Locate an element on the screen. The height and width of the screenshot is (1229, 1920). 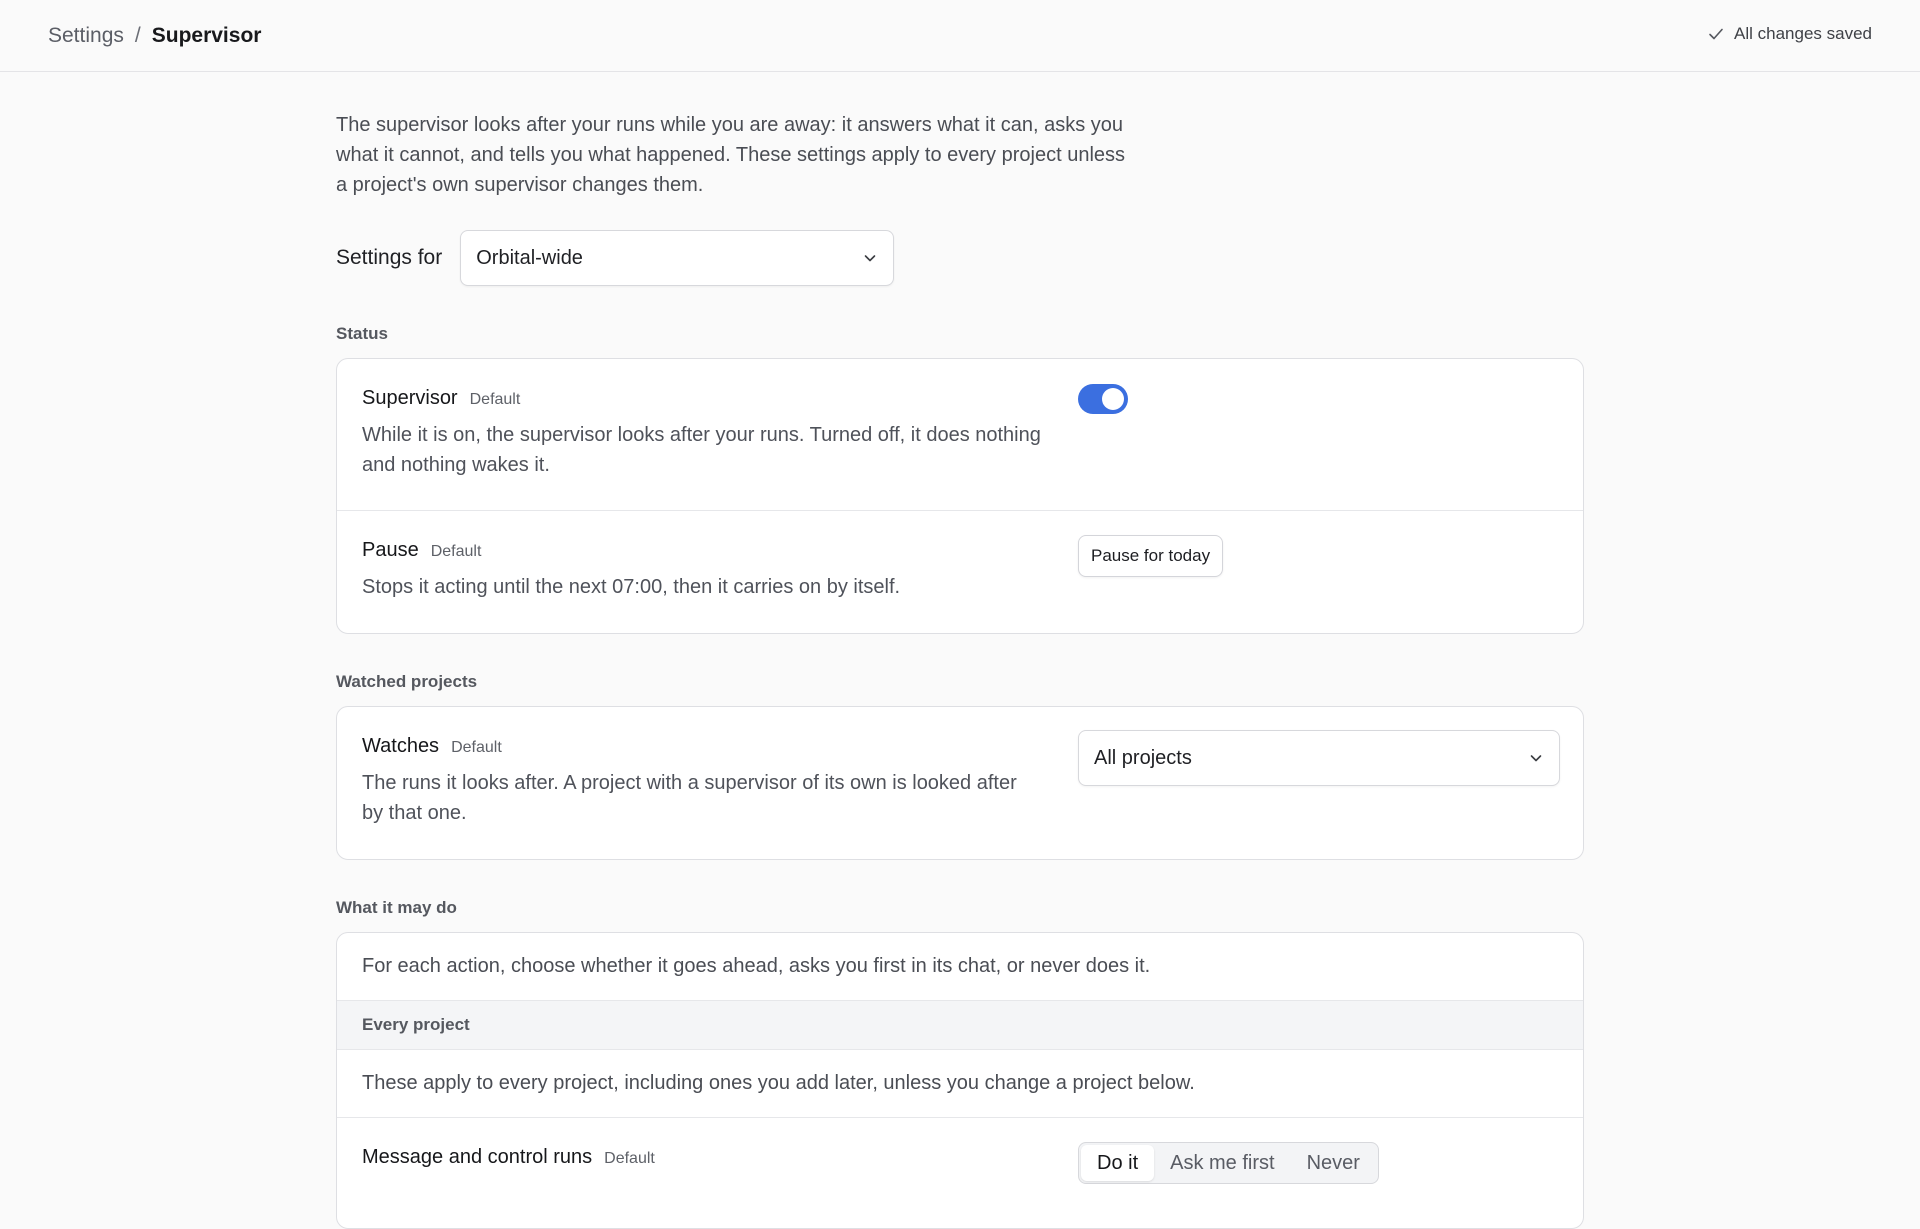
settings-for-label: Settings for is located at coordinates (389, 257).